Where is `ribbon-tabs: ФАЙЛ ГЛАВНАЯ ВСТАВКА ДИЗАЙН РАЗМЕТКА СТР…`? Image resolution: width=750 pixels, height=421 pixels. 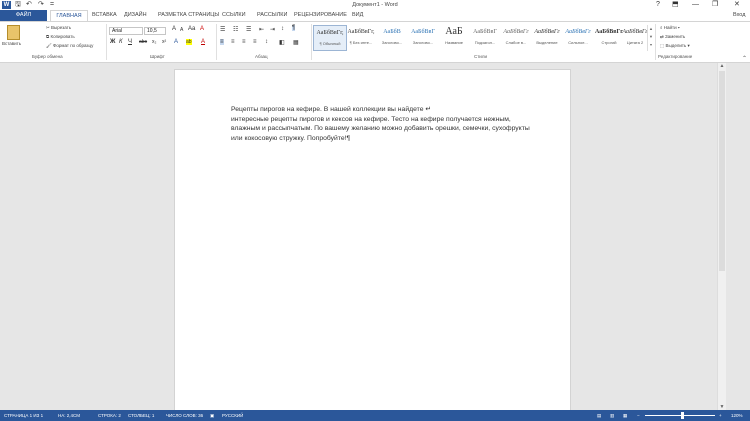
ribbon-tabs: ФАЙЛ ГЛАВНАЯ ВСТАВКА ДИЗАЙН РАЗМЕТКА СТР… is located at coordinates (375, 15).